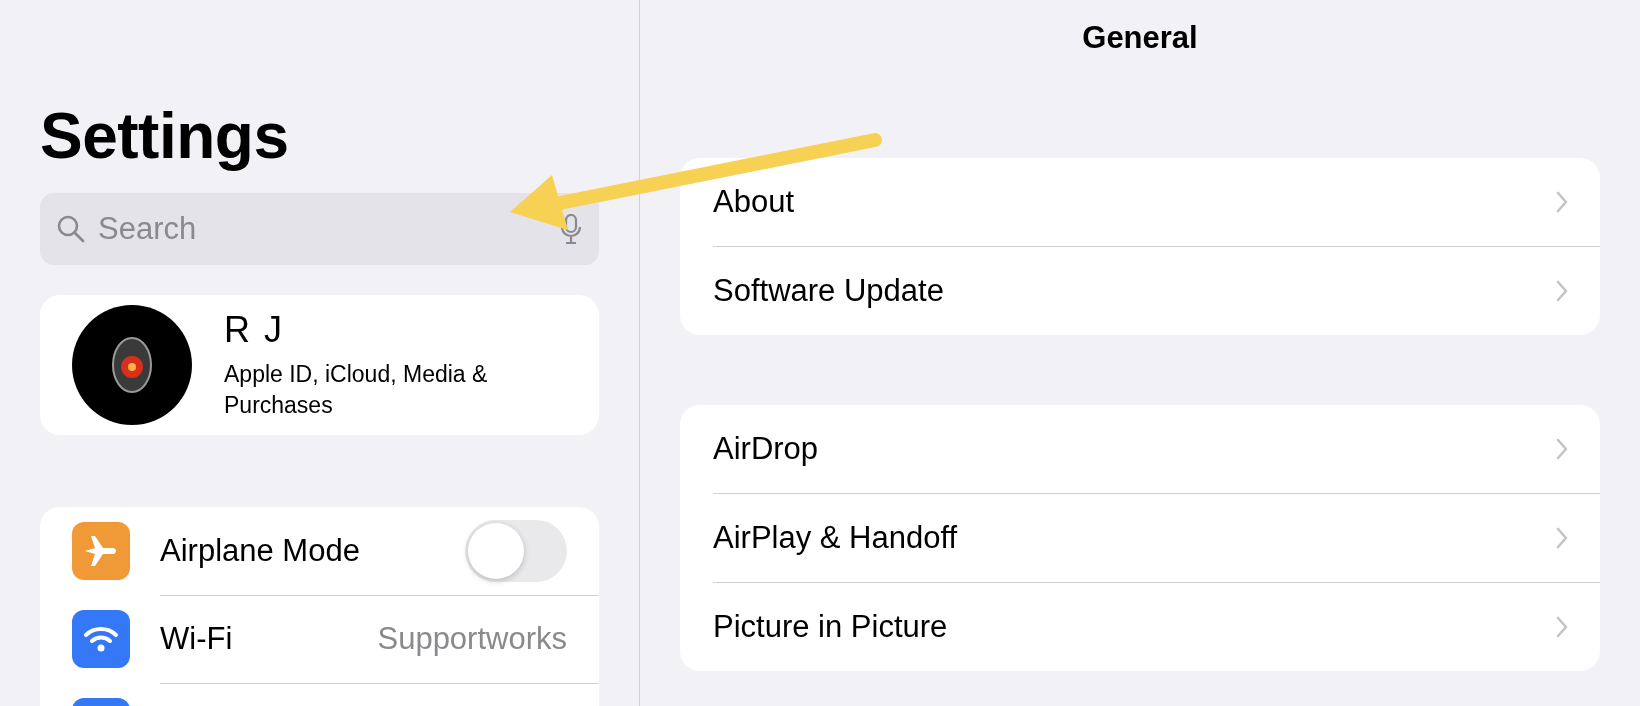 The height and width of the screenshot is (706, 1640). I want to click on profile-card: R J Apple ID, iCloud, Media & Purchases, so click(319, 365).